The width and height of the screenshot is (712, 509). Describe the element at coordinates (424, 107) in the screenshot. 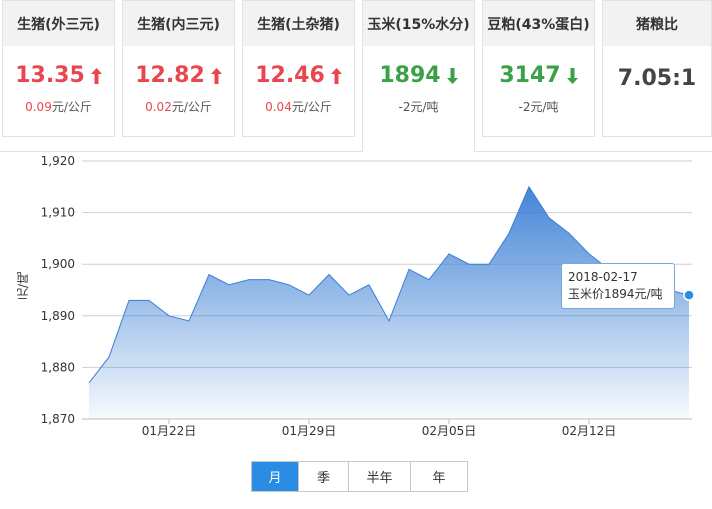

I see `change-unit: 元/吨` at that location.